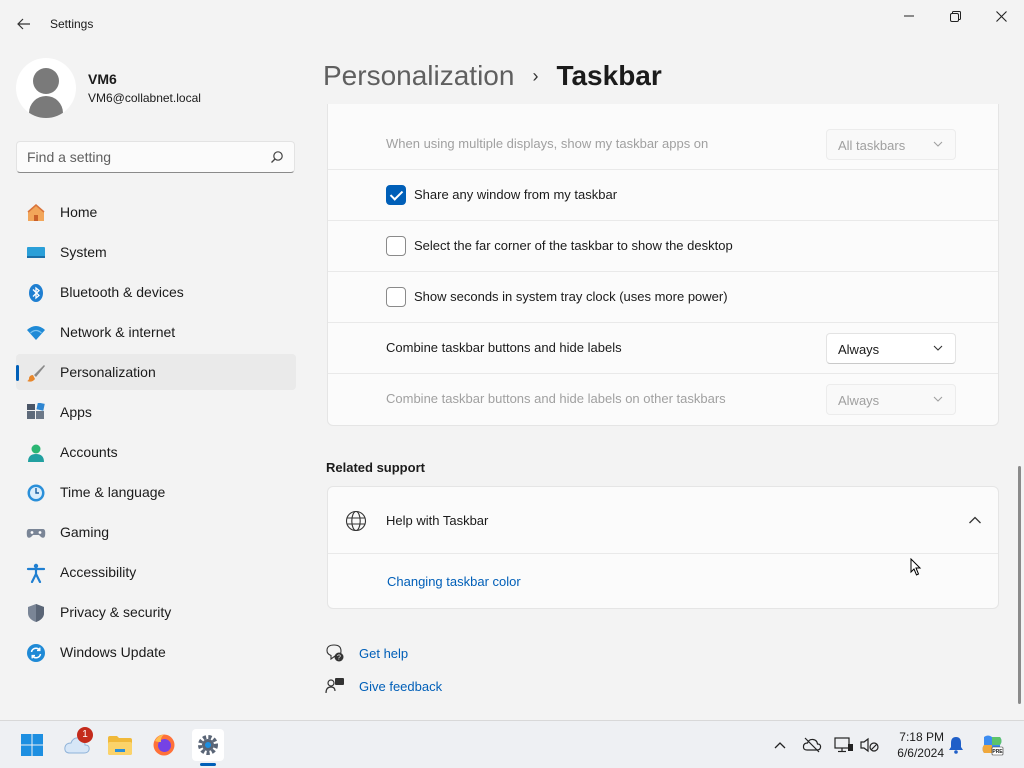 This screenshot has width=1024, height=768. I want to click on folder-icon, so click(120, 745).